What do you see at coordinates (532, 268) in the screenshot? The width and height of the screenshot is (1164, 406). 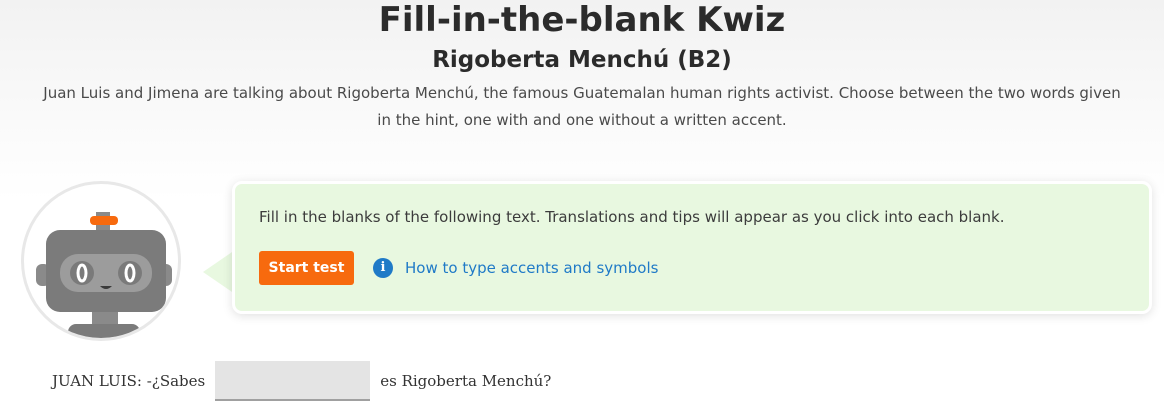 I see `accents-help-label: How to type accents and symbols` at bounding box center [532, 268].